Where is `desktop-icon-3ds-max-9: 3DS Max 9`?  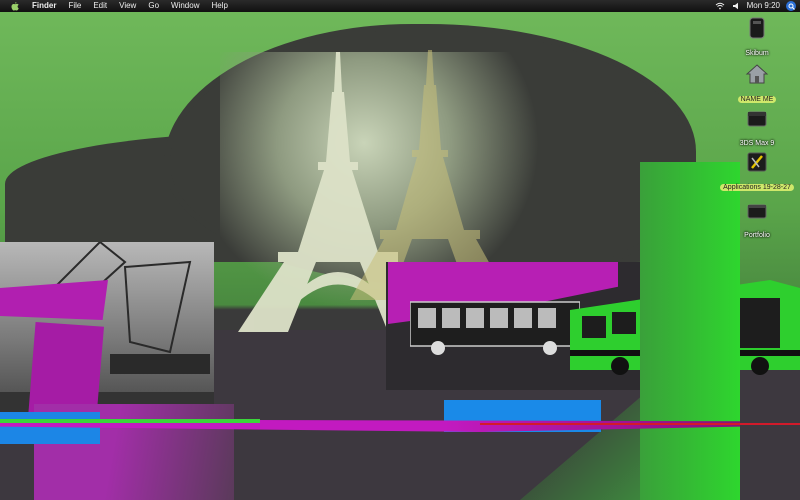 desktop-icon-3ds-max-9: 3DS Max 9 is located at coordinates (756, 128).